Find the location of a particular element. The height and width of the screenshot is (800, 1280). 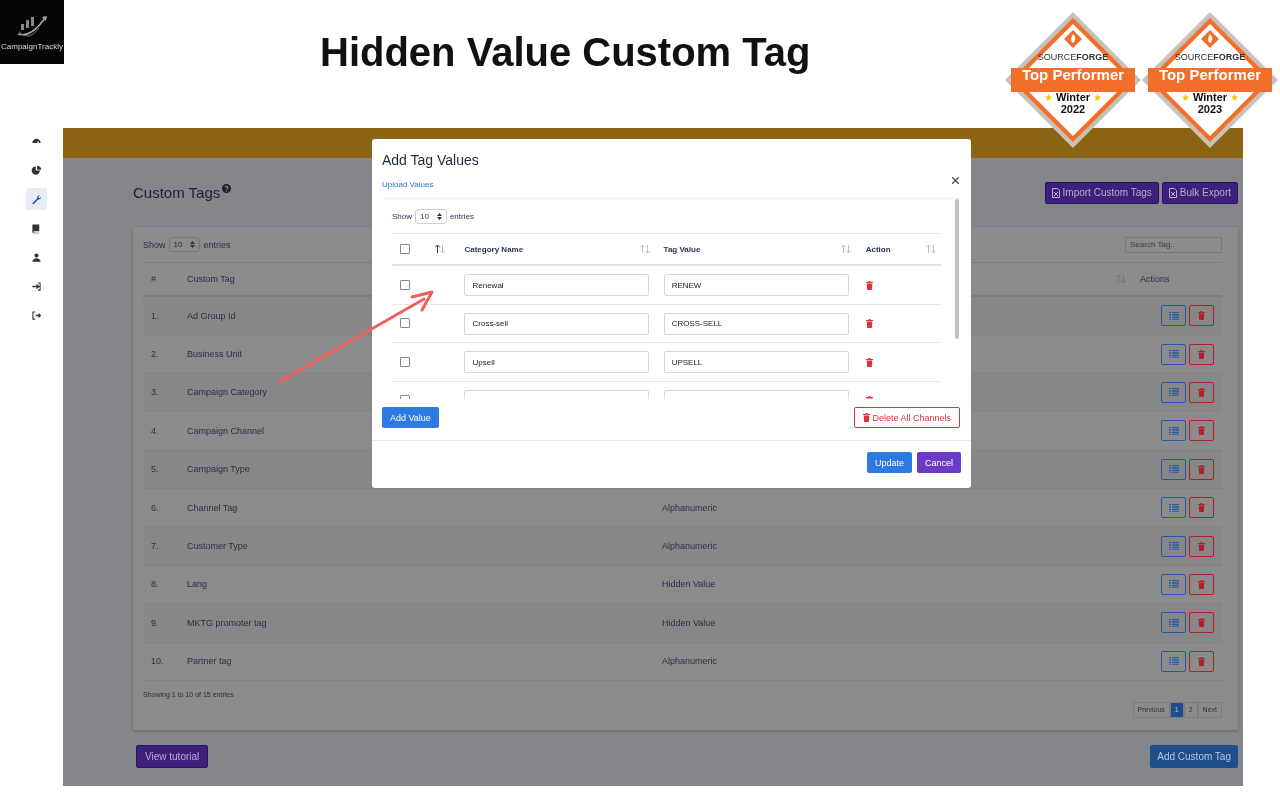

login-icon is located at coordinates (36, 286).